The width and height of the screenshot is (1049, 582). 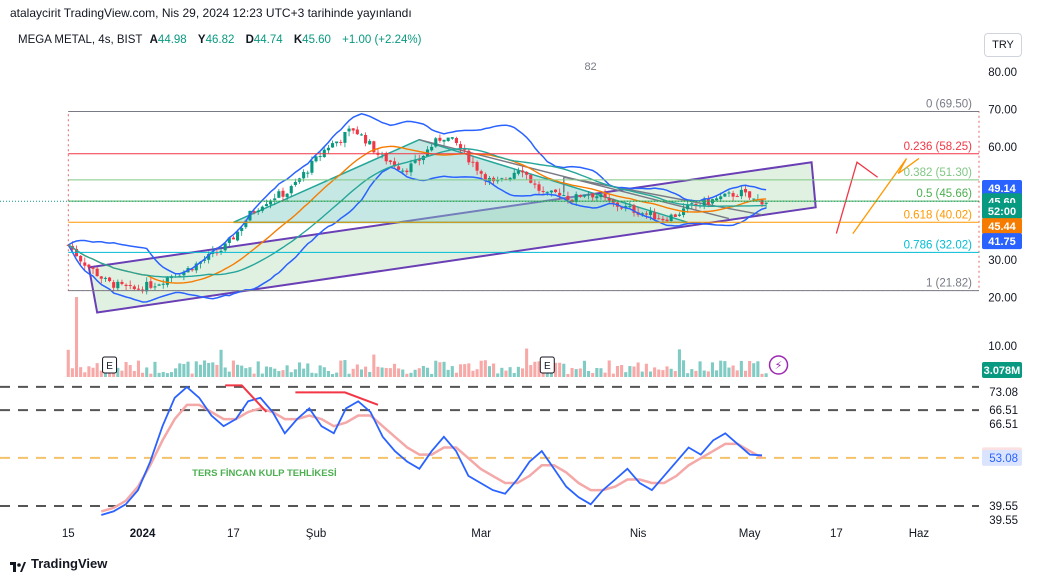 What do you see at coordinates (638, 534) in the screenshot?
I see `x-tick-label: Nis` at bounding box center [638, 534].